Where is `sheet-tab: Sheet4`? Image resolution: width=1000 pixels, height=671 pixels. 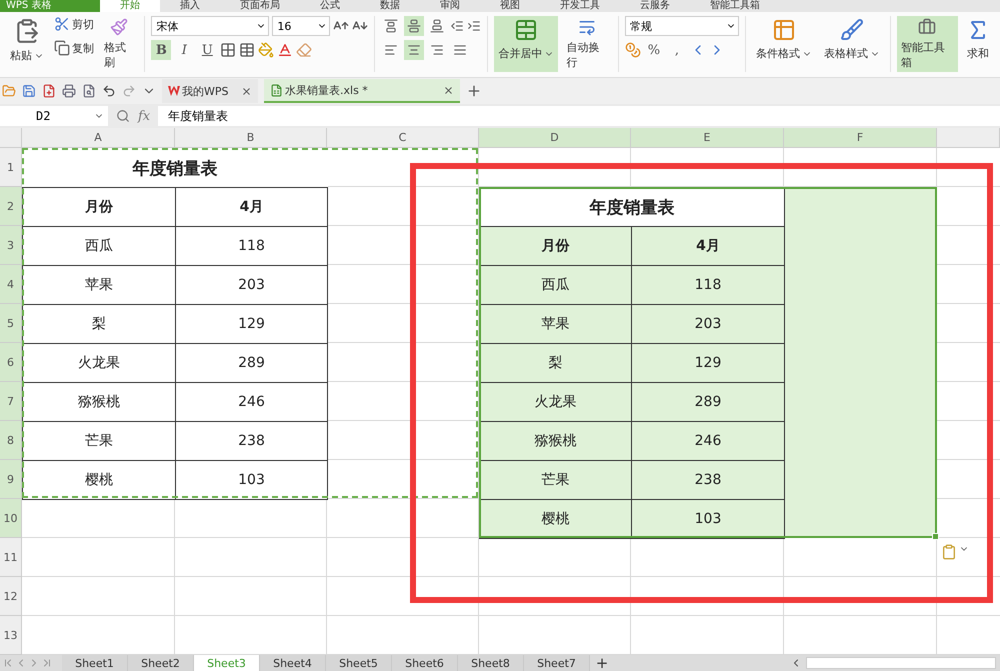
sheet-tab: Sheet4 is located at coordinates (293, 663).